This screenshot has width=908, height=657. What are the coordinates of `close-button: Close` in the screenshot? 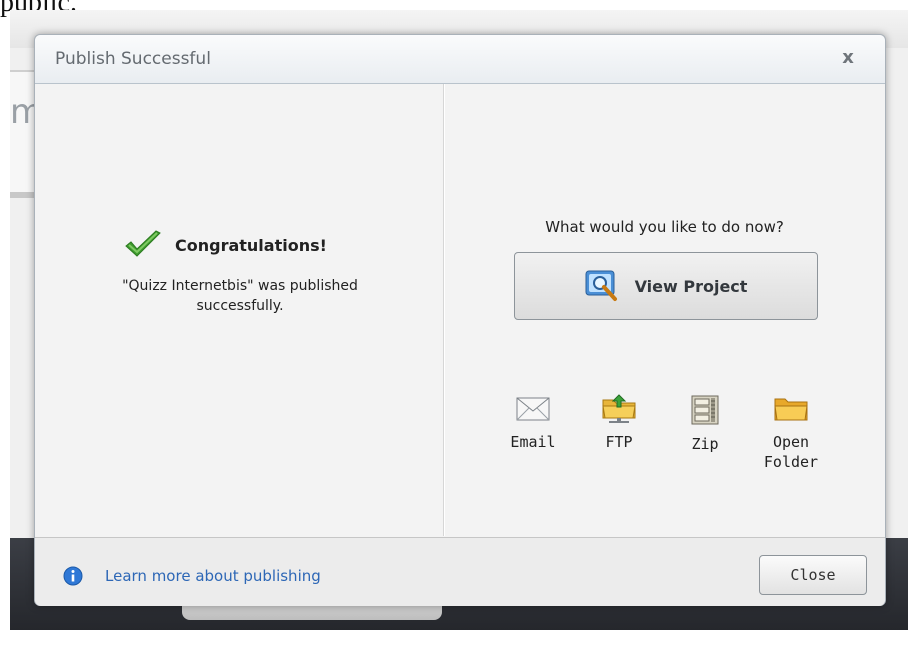 It's located at (813, 575).